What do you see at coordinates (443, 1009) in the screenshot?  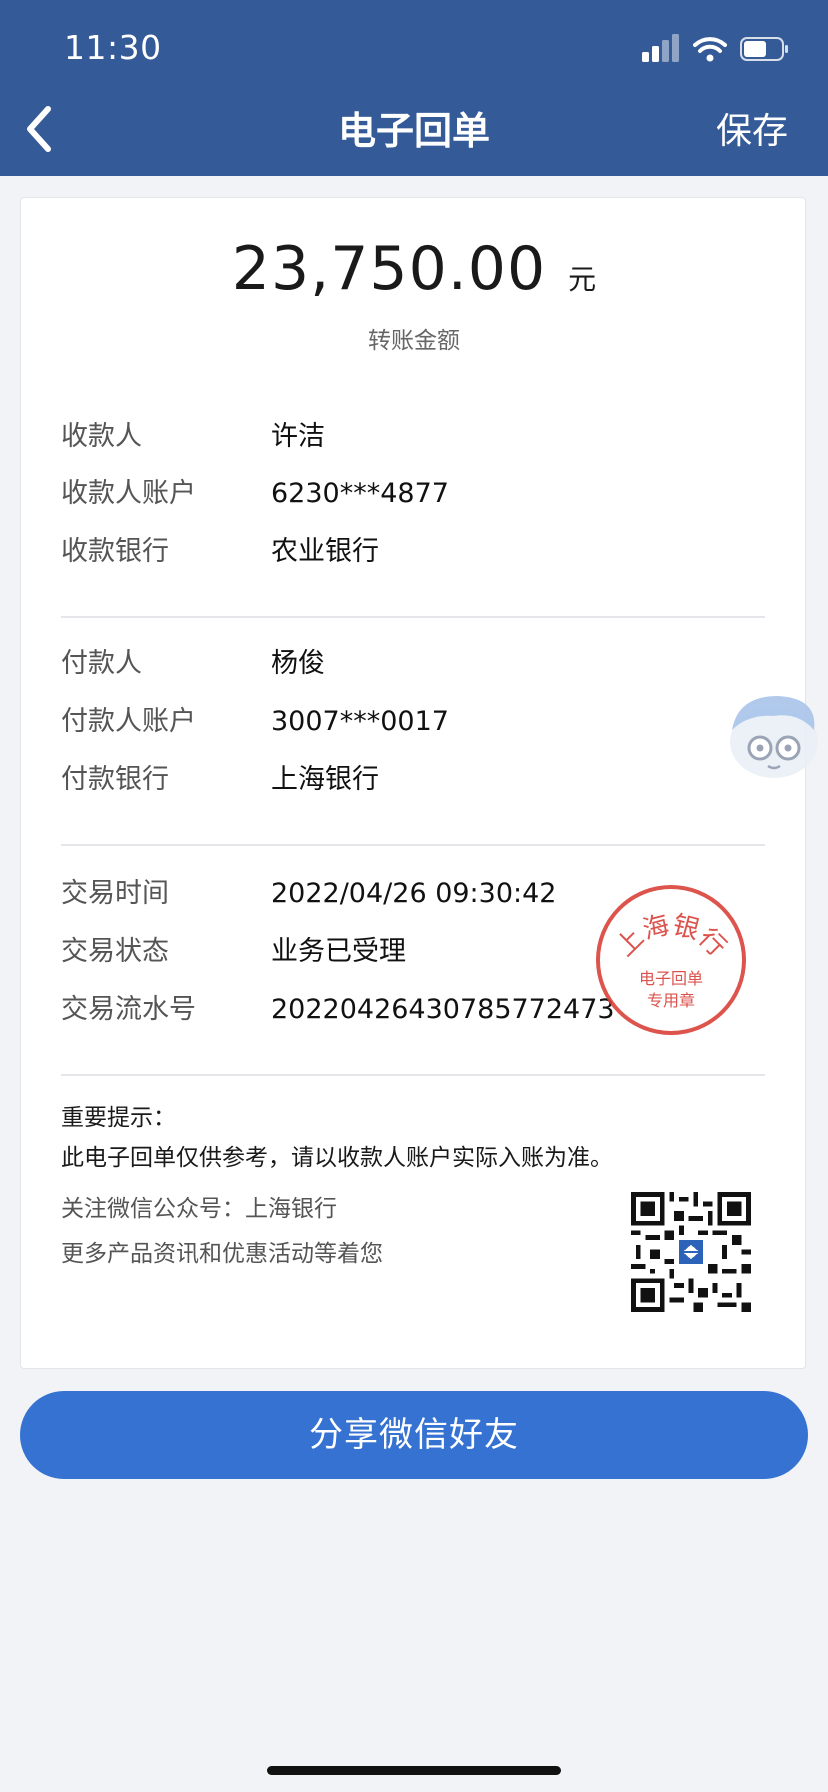 I see `row-value: 20220426430785772473` at bounding box center [443, 1009].